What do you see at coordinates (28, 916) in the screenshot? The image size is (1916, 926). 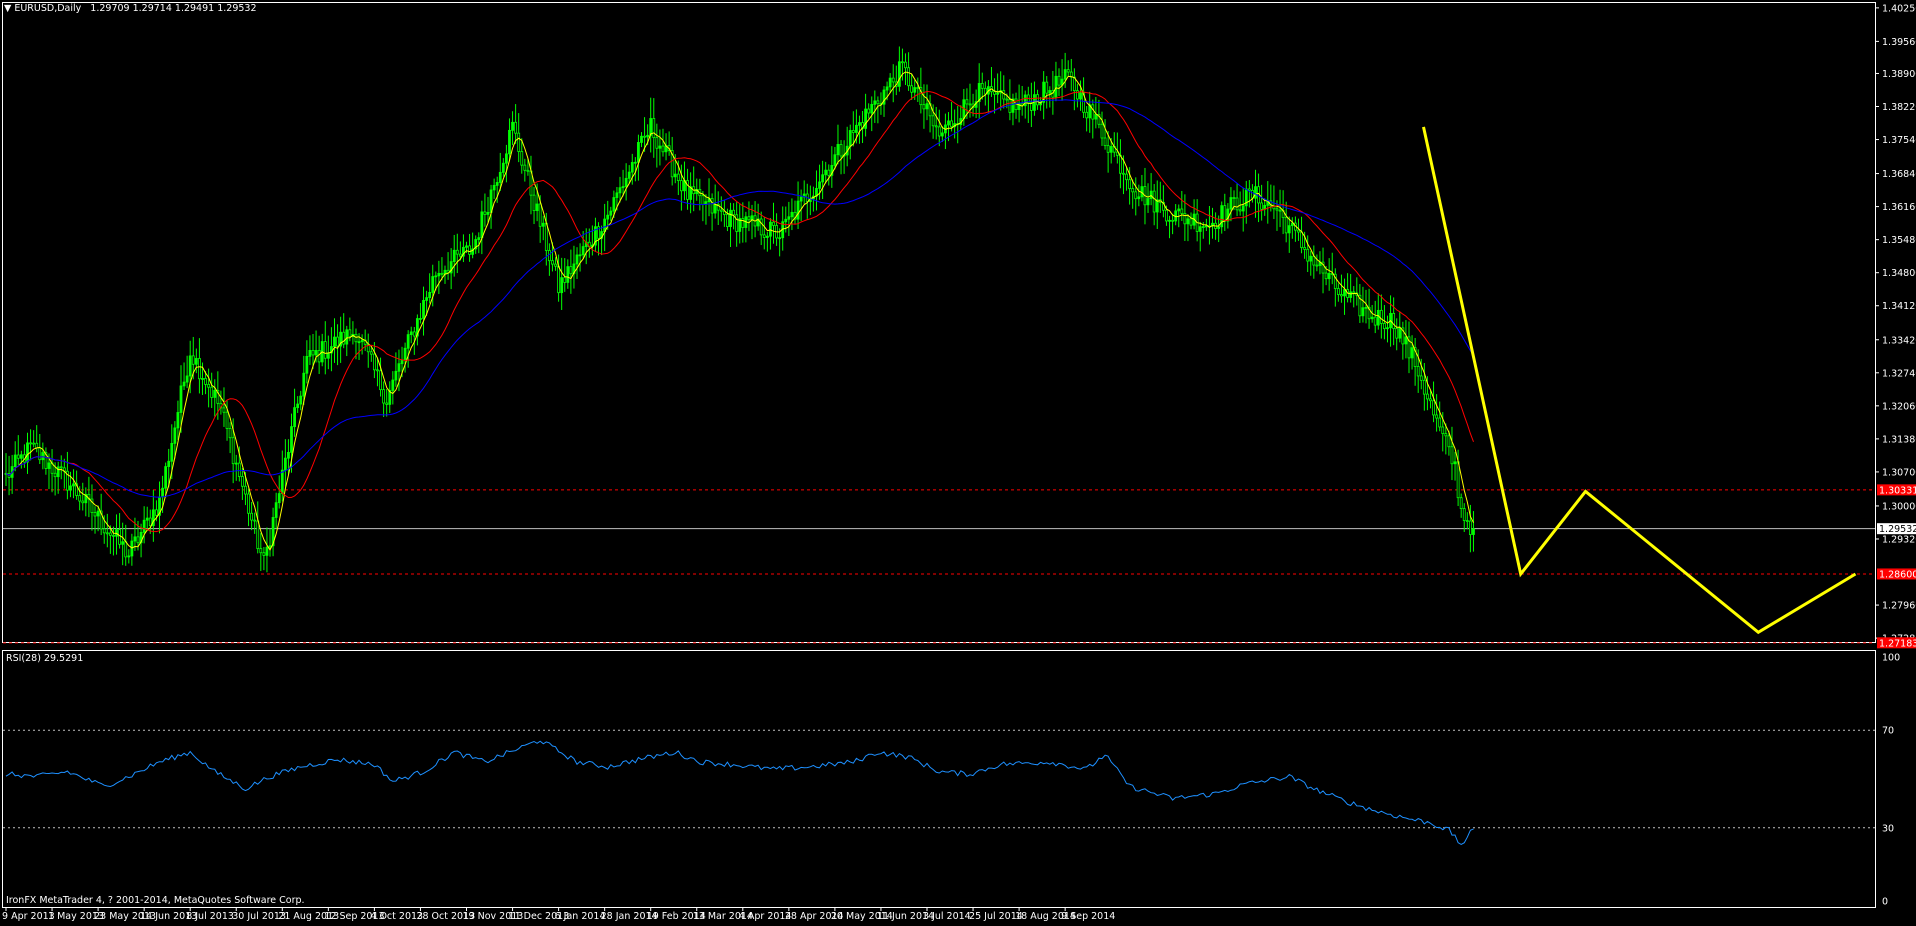 I see `time-tick-label: 9 Apr 2013` at bounding box center [28, 916].